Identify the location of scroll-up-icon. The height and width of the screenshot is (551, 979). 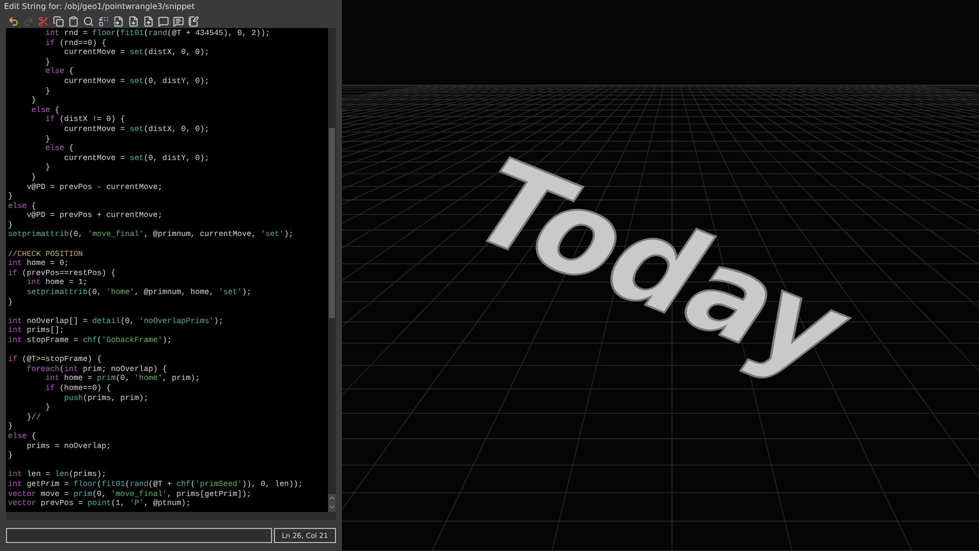
(332, 498).